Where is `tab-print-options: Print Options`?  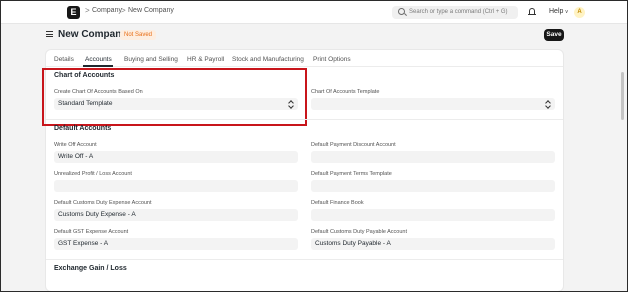 tab-print-options: Print Options is located at coordinates (332, 59).